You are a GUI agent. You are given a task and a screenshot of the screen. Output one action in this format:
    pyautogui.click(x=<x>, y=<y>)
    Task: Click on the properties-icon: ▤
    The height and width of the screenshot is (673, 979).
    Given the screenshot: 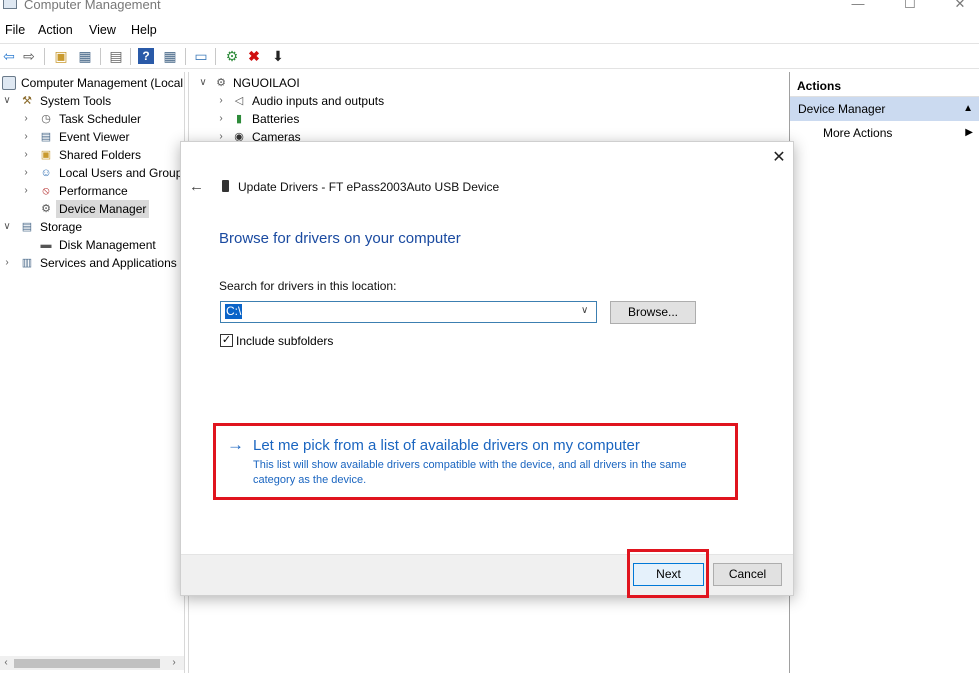 What is the action you would take?
    pyautogui.click(x=116, y=56)
    